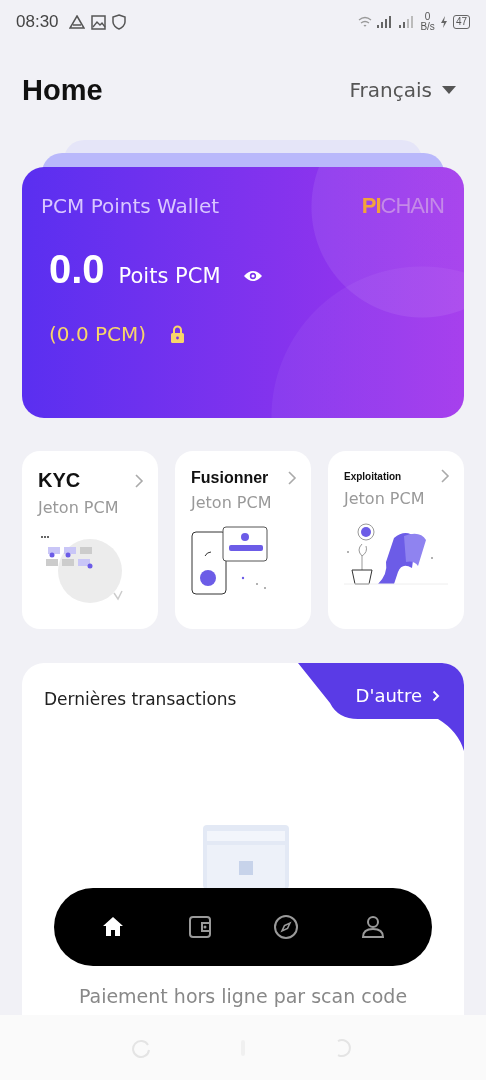  What do you see at coordinates (373, 476) in the screenshot?
I see `feature-title: Exploitation` at bounding box center [373, 476].